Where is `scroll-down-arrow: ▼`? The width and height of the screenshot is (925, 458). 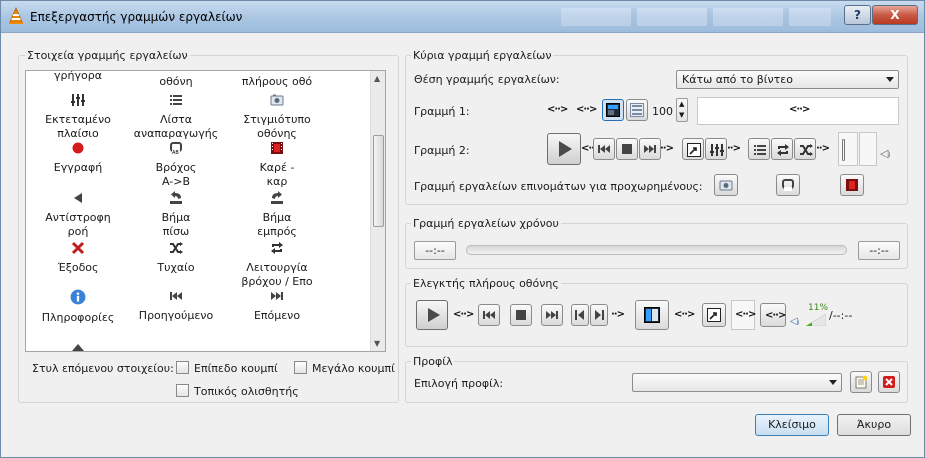 scroll-down-arrow: ▼ is located at coordinates (377, 343).